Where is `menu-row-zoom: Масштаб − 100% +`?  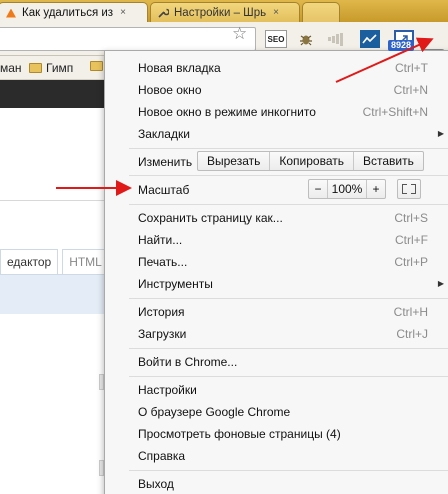 menu-row-zoom: Масштаб − 100% + is located at coordinates (276, 190).